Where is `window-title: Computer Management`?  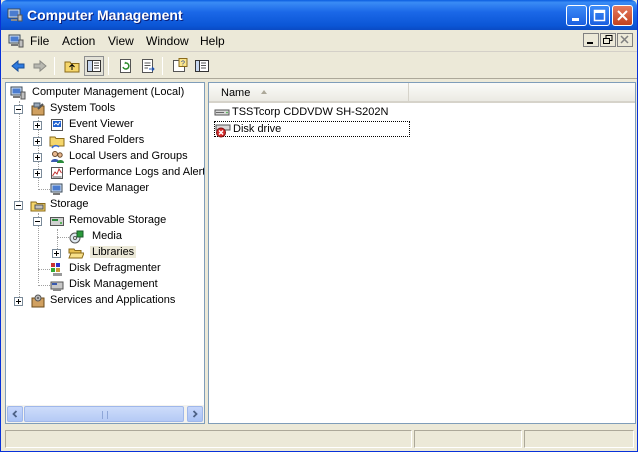 window-title: Computer Management is located at coordinates (105, 15).